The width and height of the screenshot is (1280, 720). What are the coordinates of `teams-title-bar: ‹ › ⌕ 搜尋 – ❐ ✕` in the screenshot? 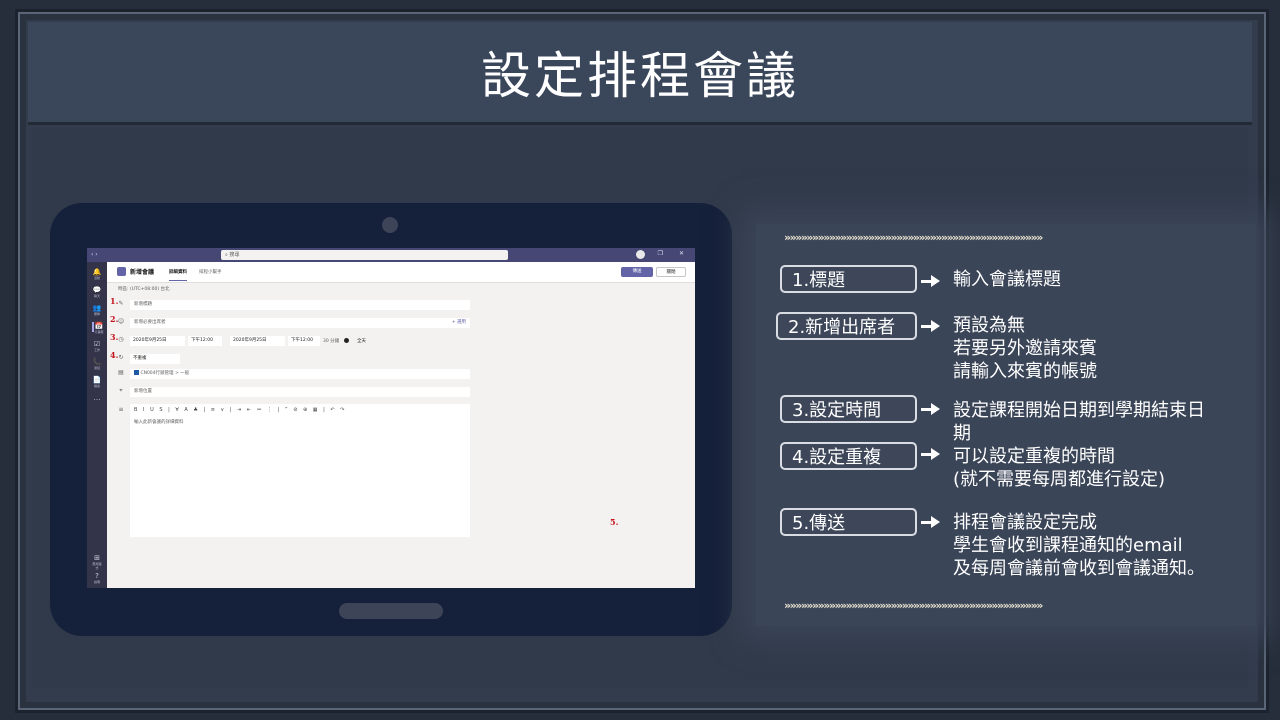 It's located at (391, 255).